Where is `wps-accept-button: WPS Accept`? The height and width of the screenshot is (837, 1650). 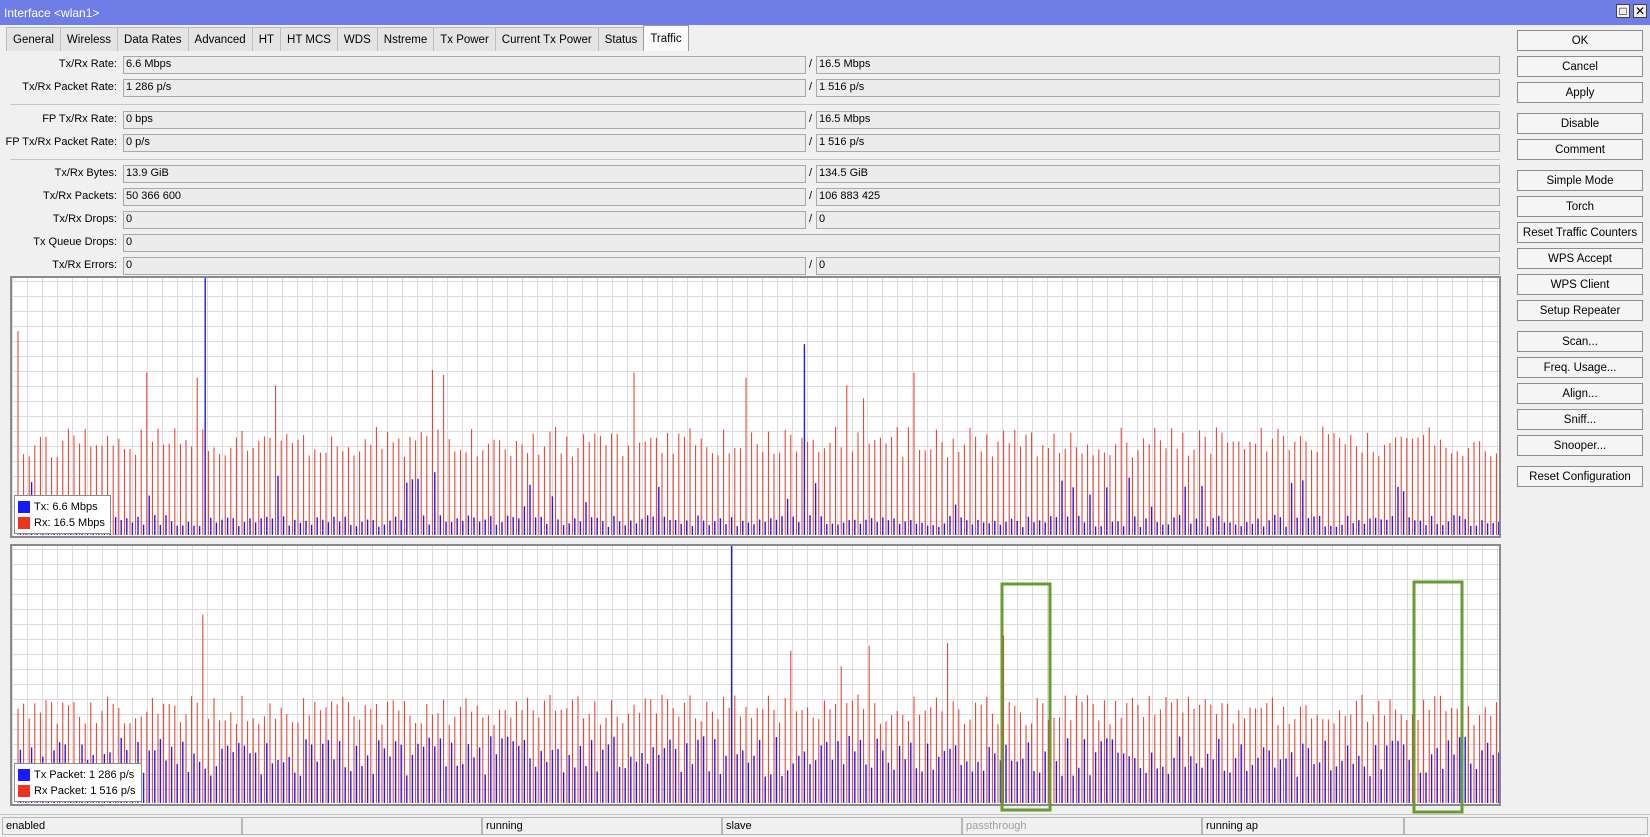
wps-accept-button: WPS Accept is located at coordinates (1580, 258).